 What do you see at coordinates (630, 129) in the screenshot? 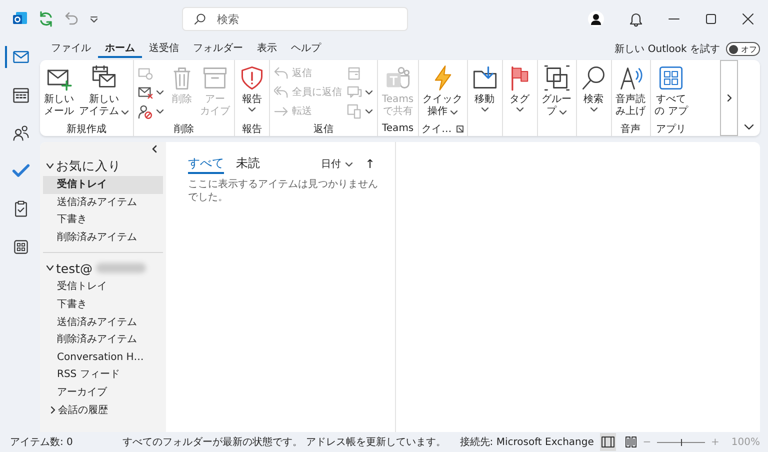
I see `group-label: 音声` at bounding box center [630, 129].